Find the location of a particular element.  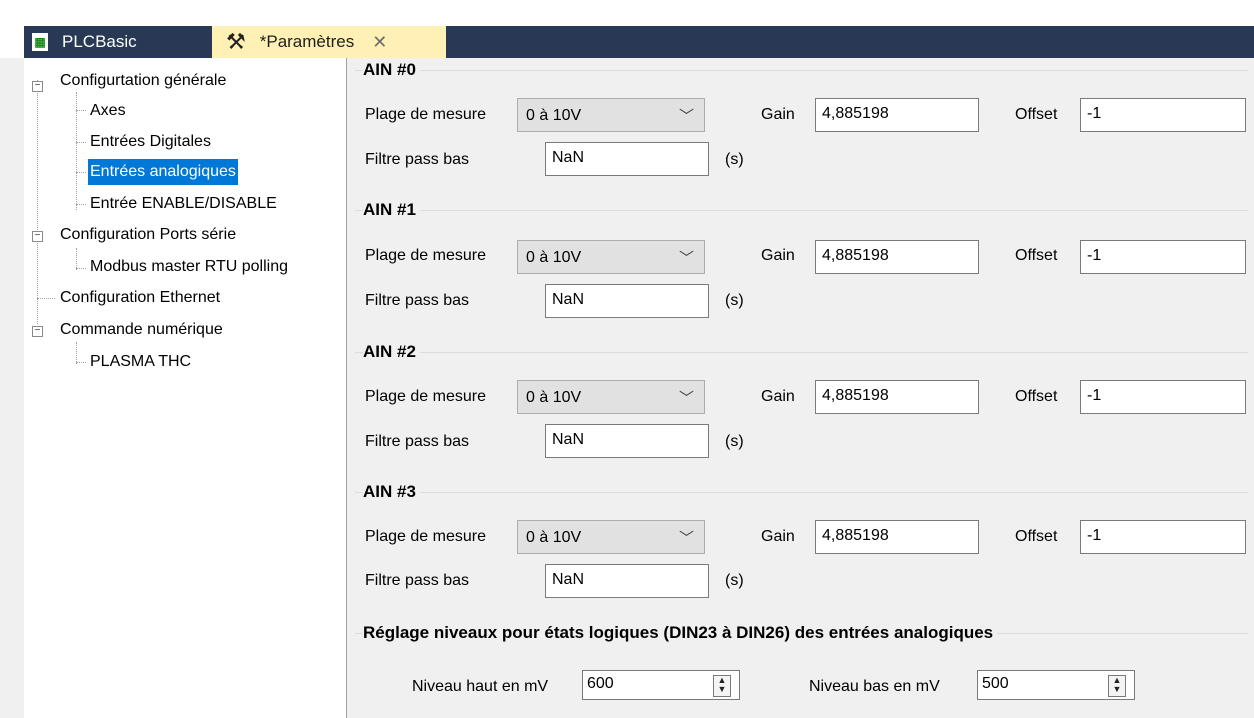

tab-label: *Paramètres is located at coordinates (307, 41).